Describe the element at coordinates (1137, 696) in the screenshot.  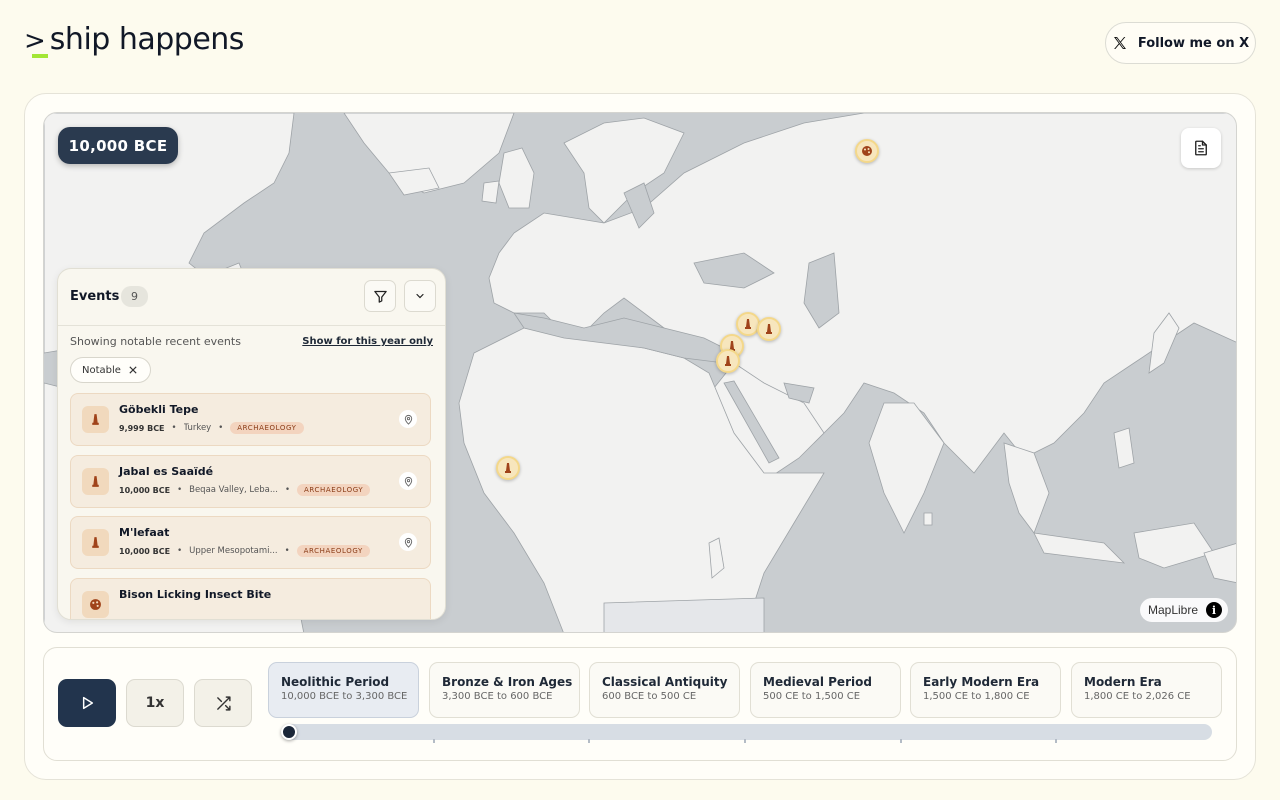
I see `era-range: 1,800 CE to 2,026 CE` at that location.